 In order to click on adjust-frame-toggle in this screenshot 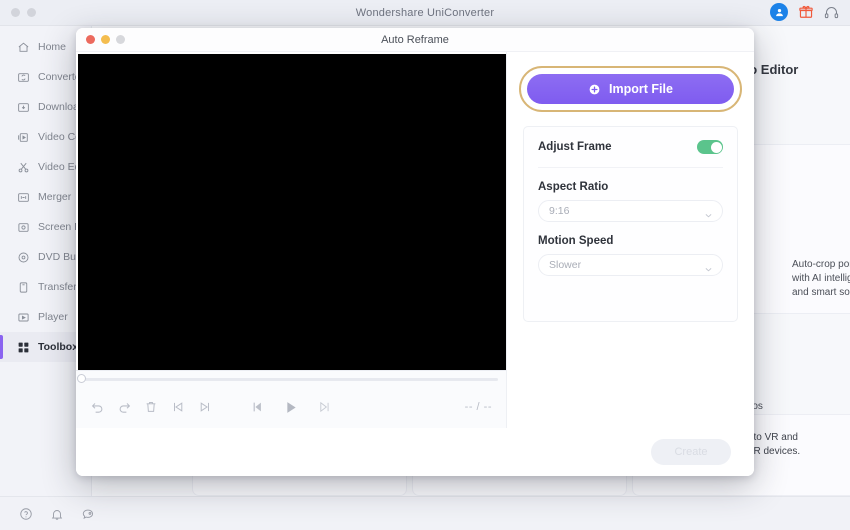, I will do `click(710, 147)`.